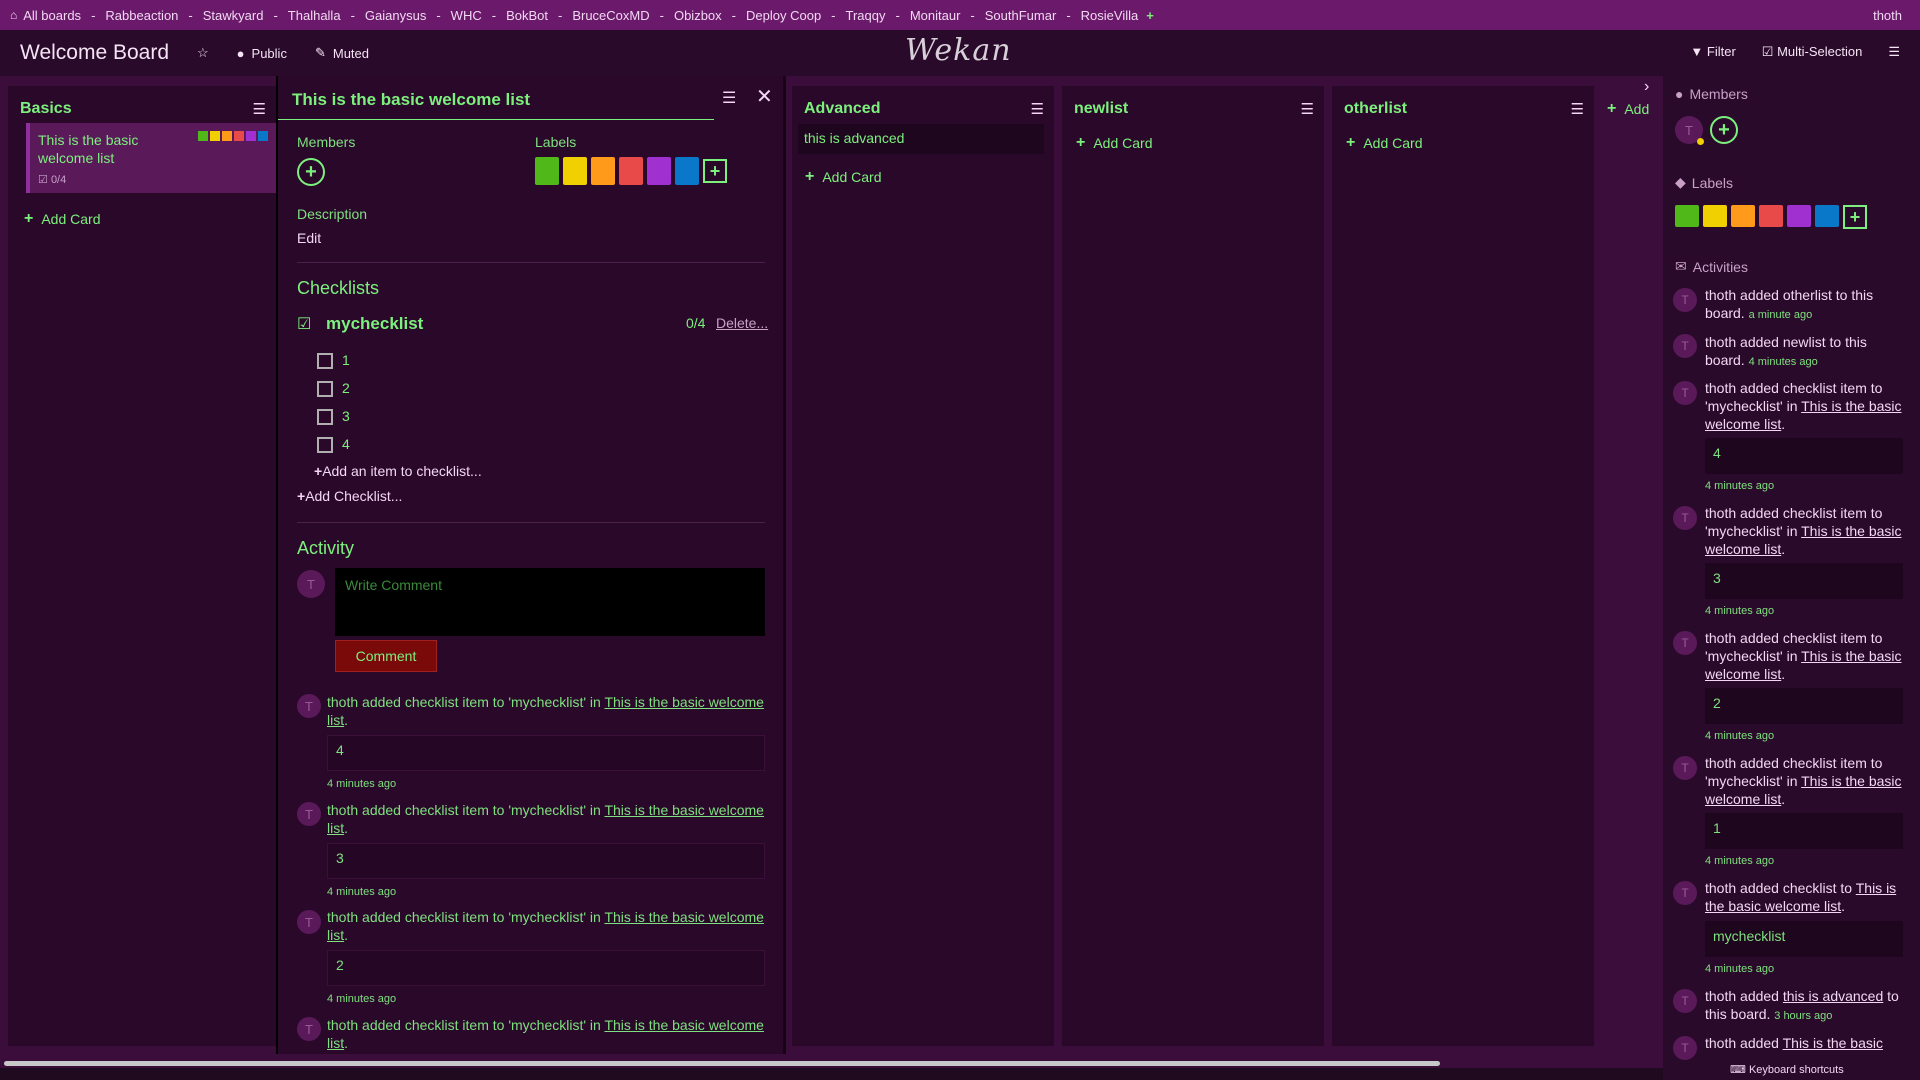 The width and height of the screenshot is (1920, 1080). I want to click on keyboard-shortcuts-link: ⌨ Keyboard shortcuts, so click(1787, 1069).